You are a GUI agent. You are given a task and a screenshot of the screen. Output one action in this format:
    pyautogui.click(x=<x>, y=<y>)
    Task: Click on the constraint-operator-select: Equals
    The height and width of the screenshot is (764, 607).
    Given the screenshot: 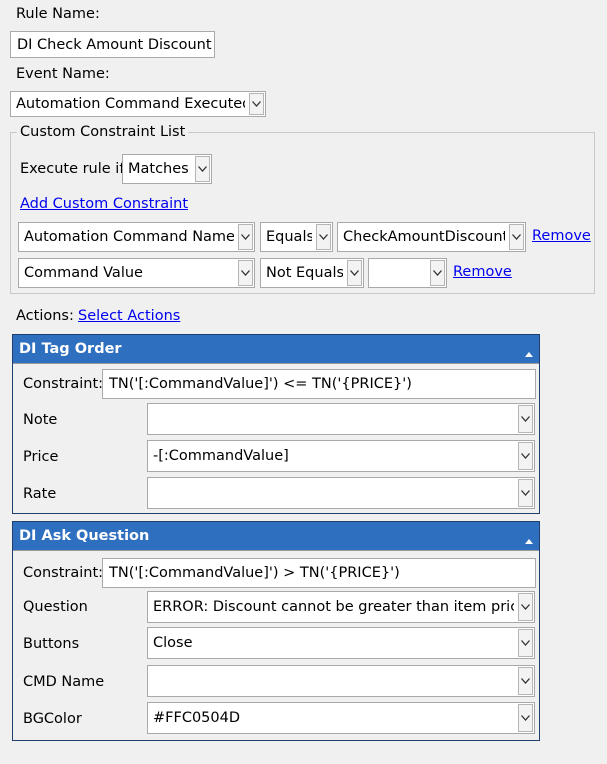 What is the action you would take?
    pyautogui.click(x=296, y=237)
    